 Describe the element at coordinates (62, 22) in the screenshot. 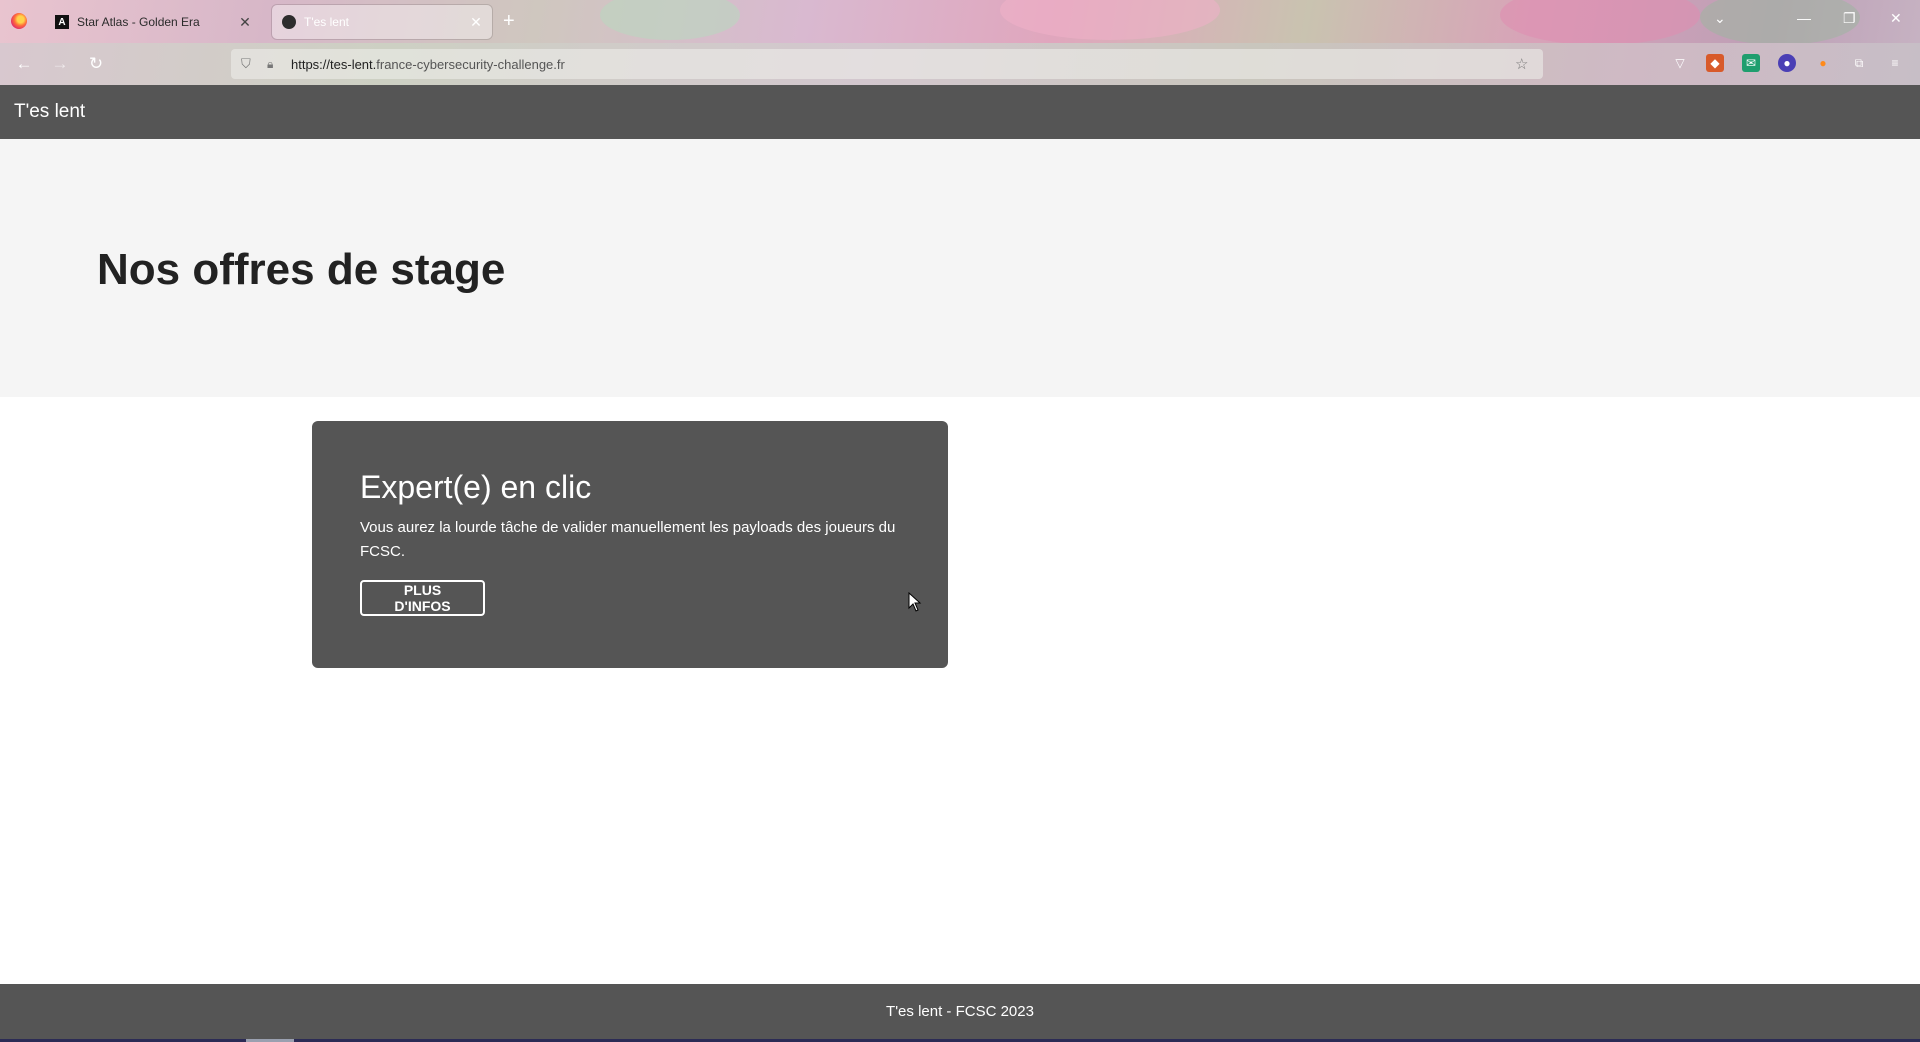

I see `star-atlas-favicon-icon: A` at that location.